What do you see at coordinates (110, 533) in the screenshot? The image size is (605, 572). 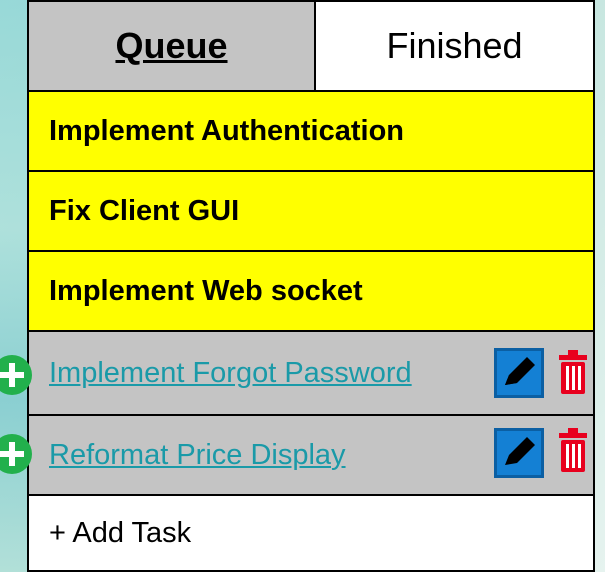 I see `add-task-button: + Add Task` at bounding box center [110, 533].